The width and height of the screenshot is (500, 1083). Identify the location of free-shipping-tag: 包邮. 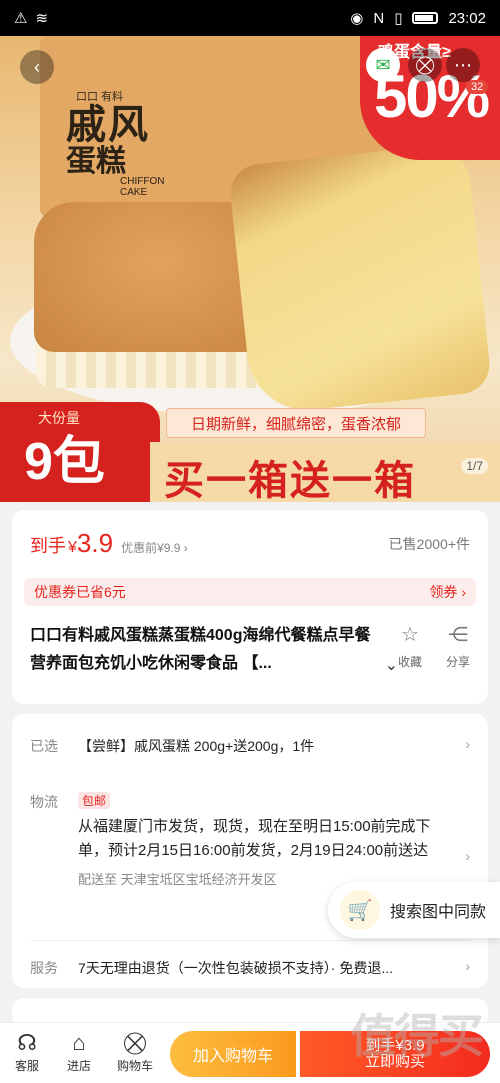
(94, 800).